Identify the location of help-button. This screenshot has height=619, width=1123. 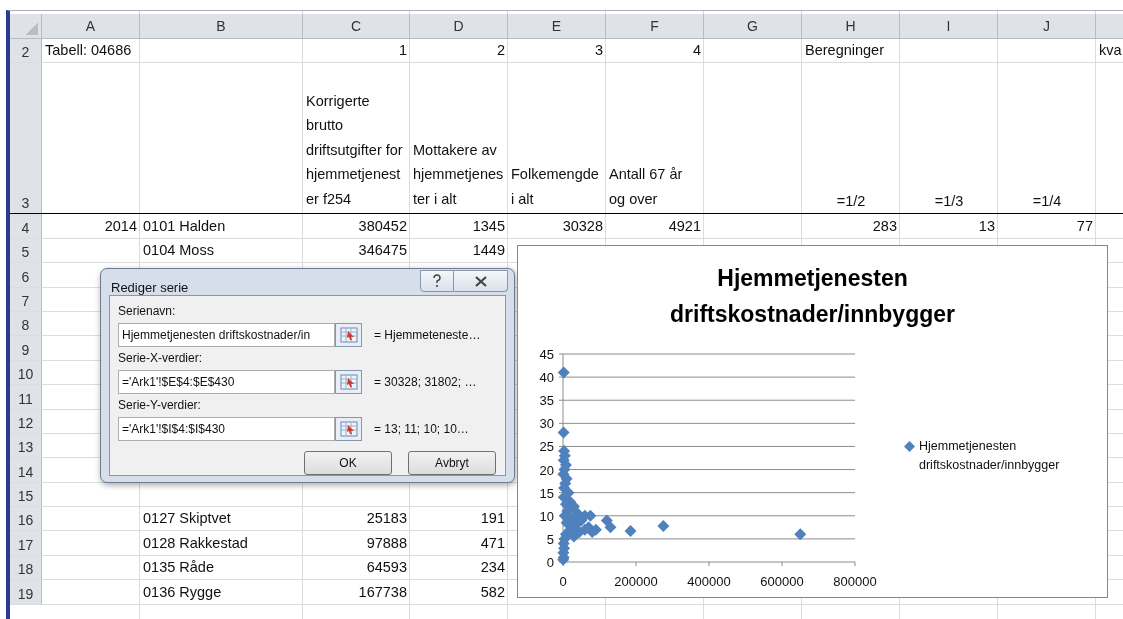
(437, 281).